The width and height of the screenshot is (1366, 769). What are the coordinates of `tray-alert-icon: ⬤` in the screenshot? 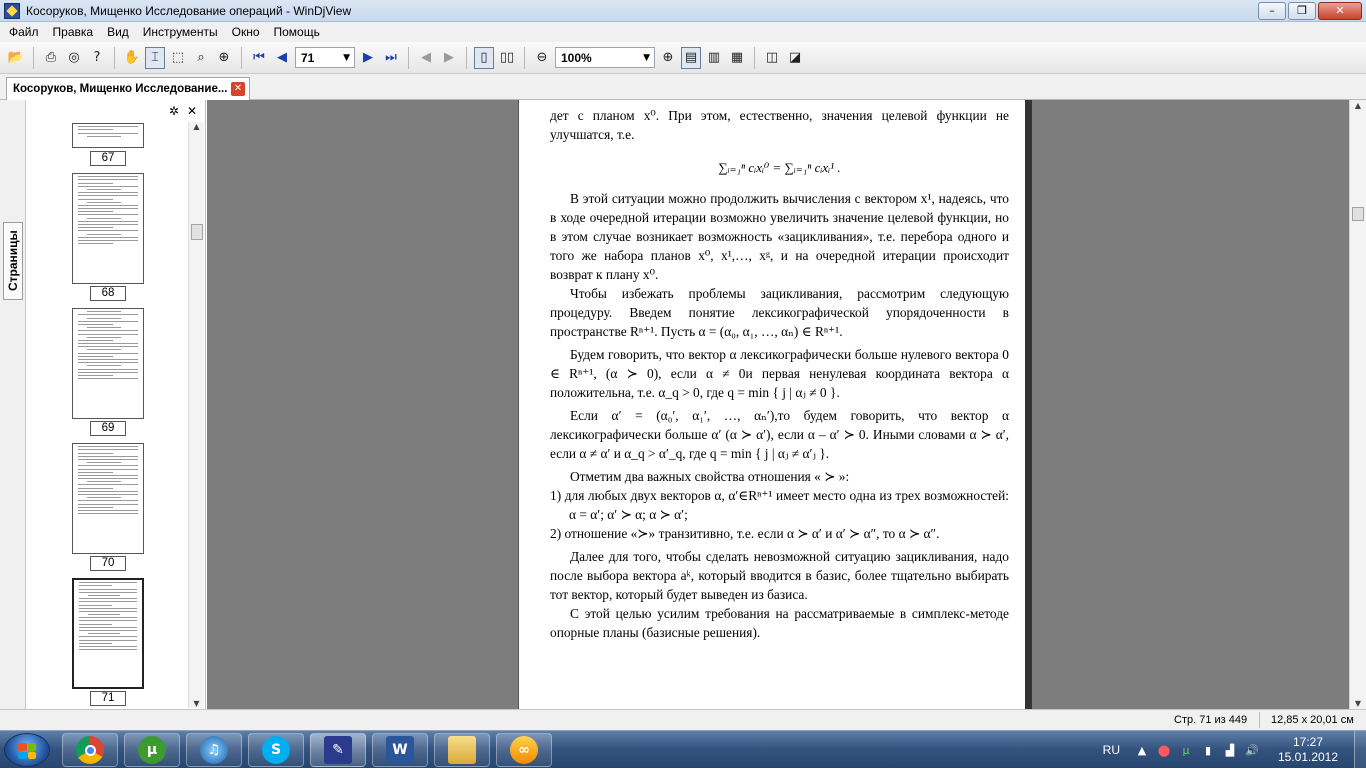 It's located at (1164, 750).